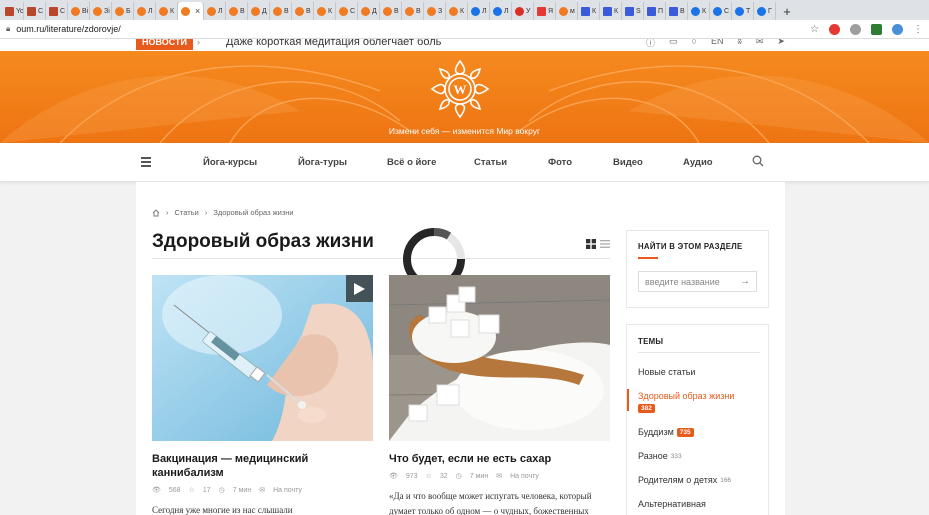 This screenshot has width=929, height=515. What do you see at coordinates (150, 11) in the screenshot?
I see `tab-title: Л` at bounding box center [150, 11].